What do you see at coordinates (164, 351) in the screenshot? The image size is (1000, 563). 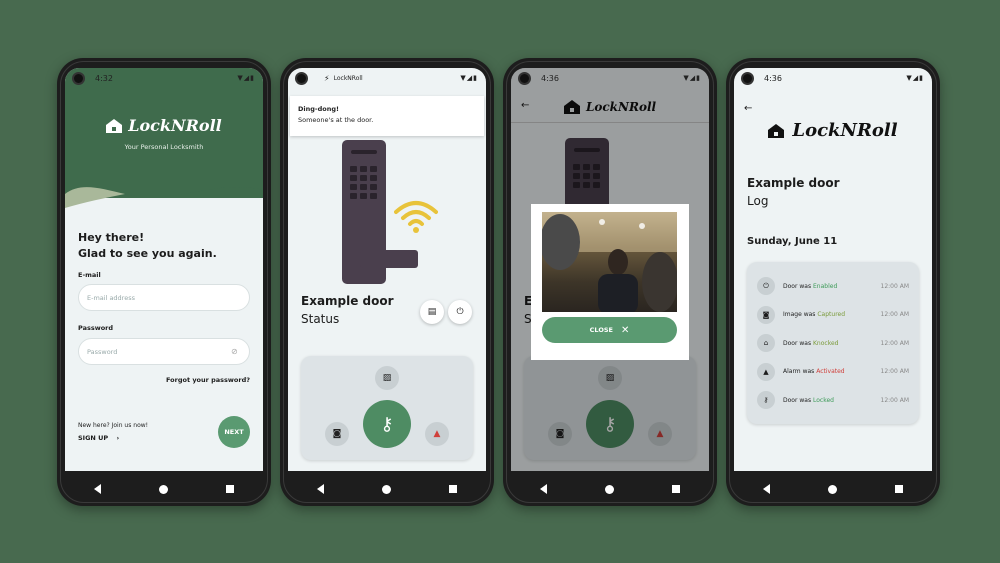 I see `password-field: Password ⊘` at bounding box center [164, 351].